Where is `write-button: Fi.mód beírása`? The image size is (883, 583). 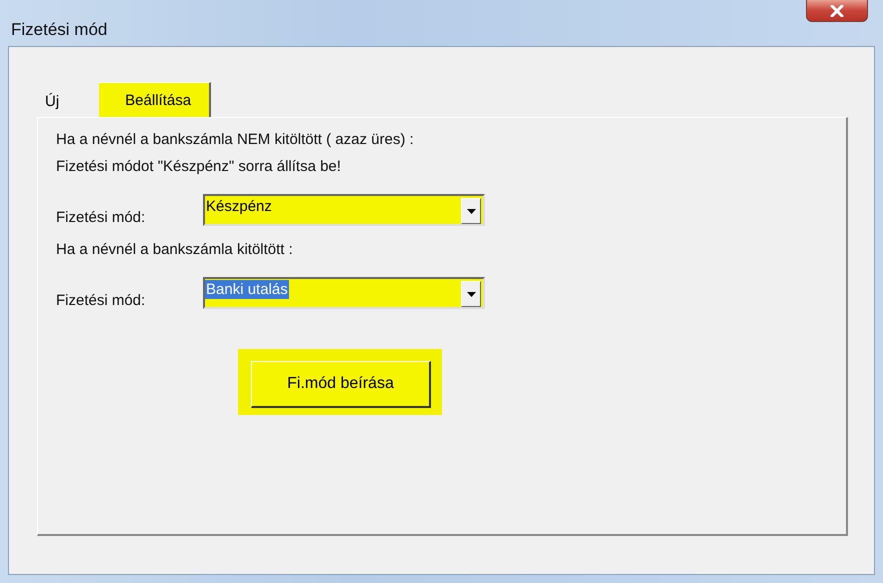
write-button: Fi.mód beírása is located at coordinates (341, 384).